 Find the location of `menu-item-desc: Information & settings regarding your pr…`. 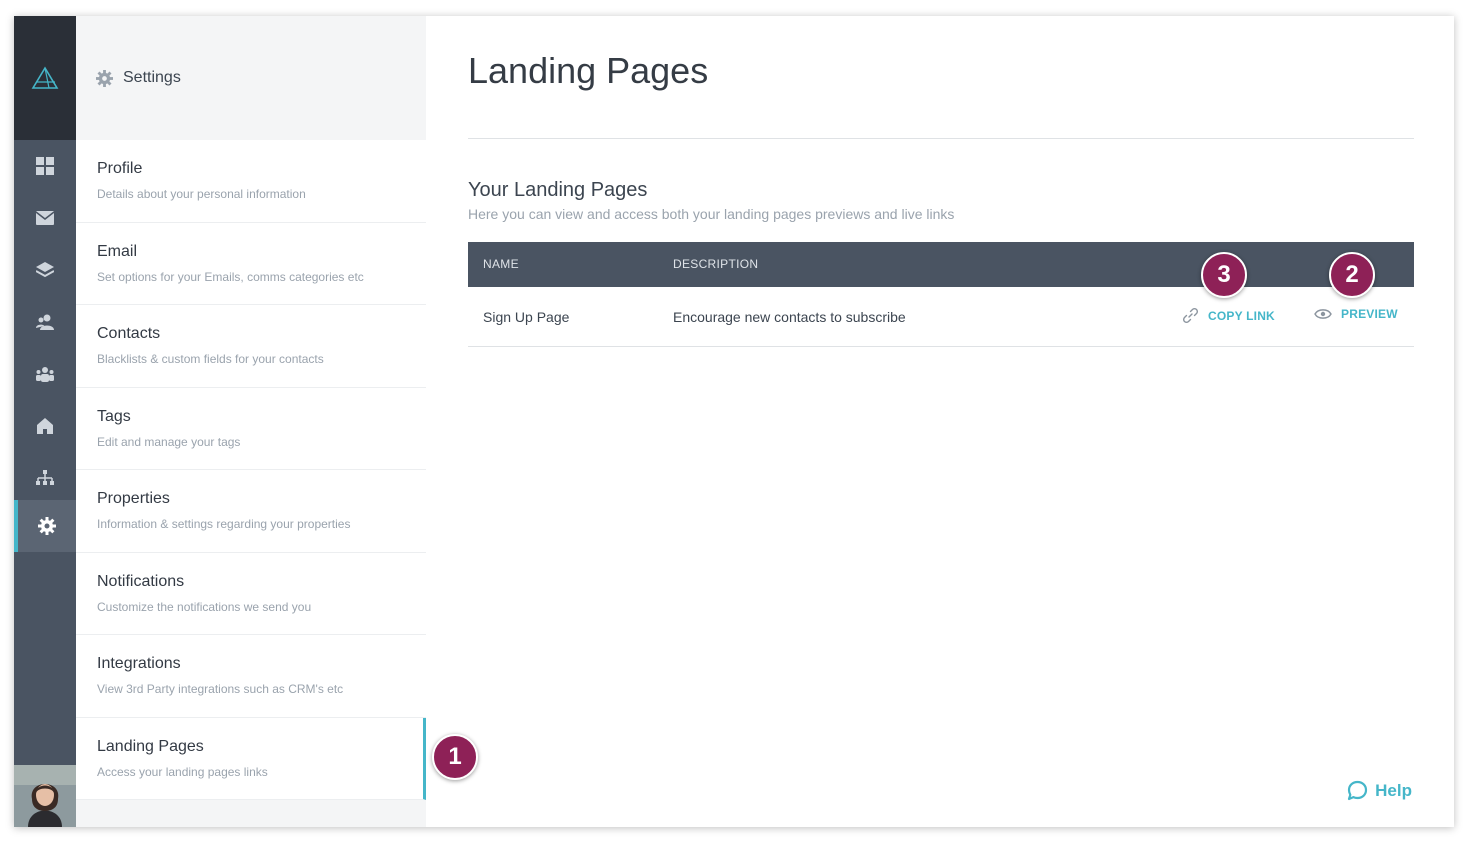

menu-item-desc: Information & settings regarding your pr… is located at coordinates (224, 524).